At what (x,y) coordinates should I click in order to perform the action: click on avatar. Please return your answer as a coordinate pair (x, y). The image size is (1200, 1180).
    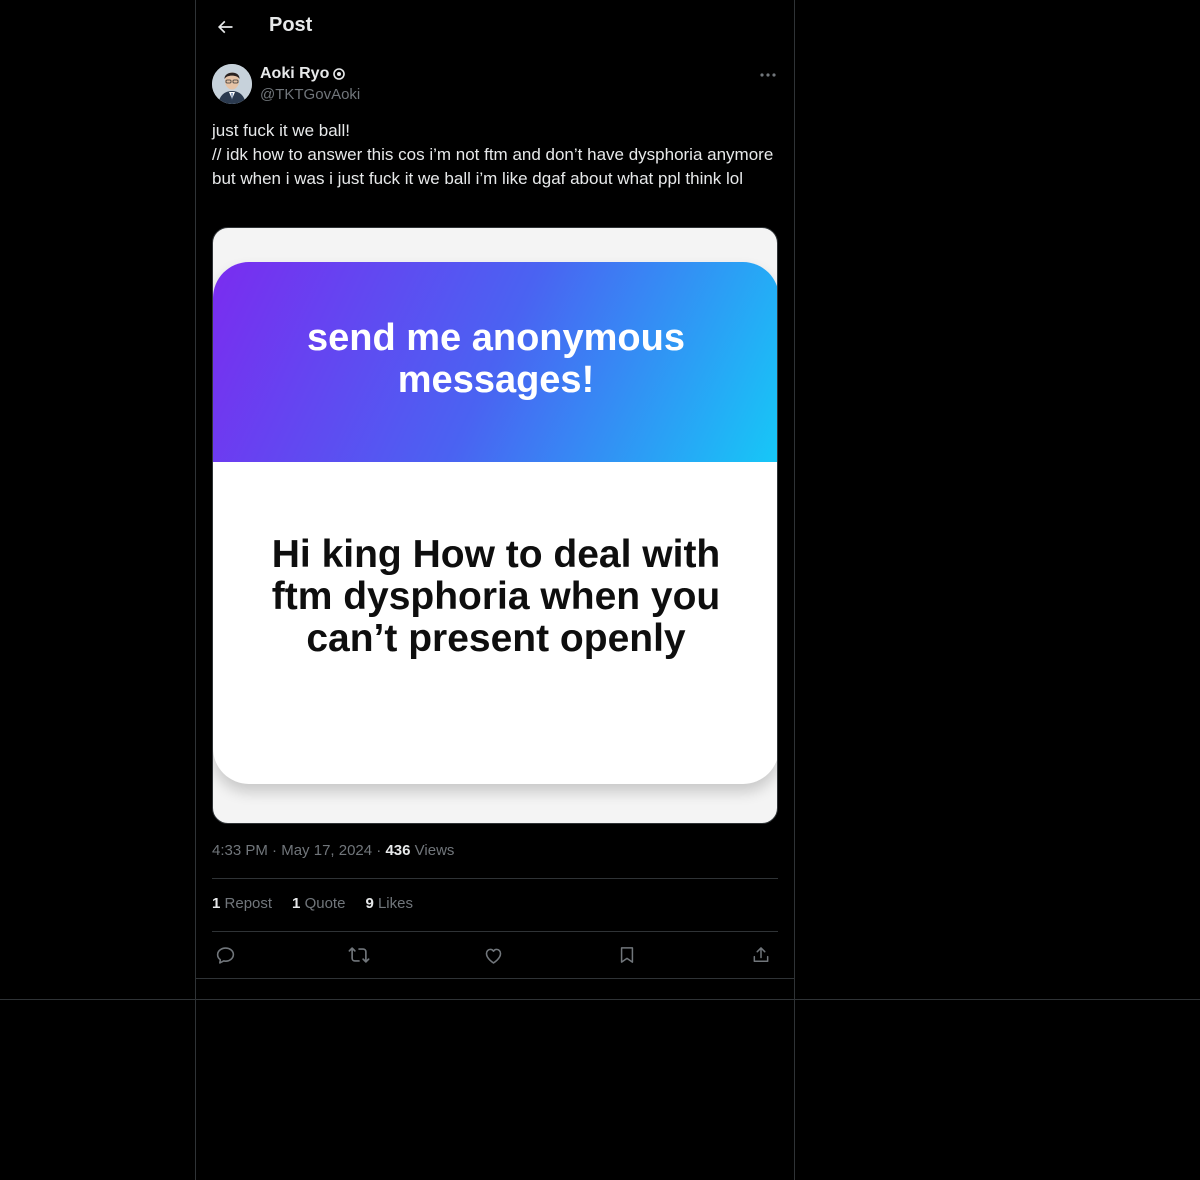
    Looking at the image, I should click on (232, 84).